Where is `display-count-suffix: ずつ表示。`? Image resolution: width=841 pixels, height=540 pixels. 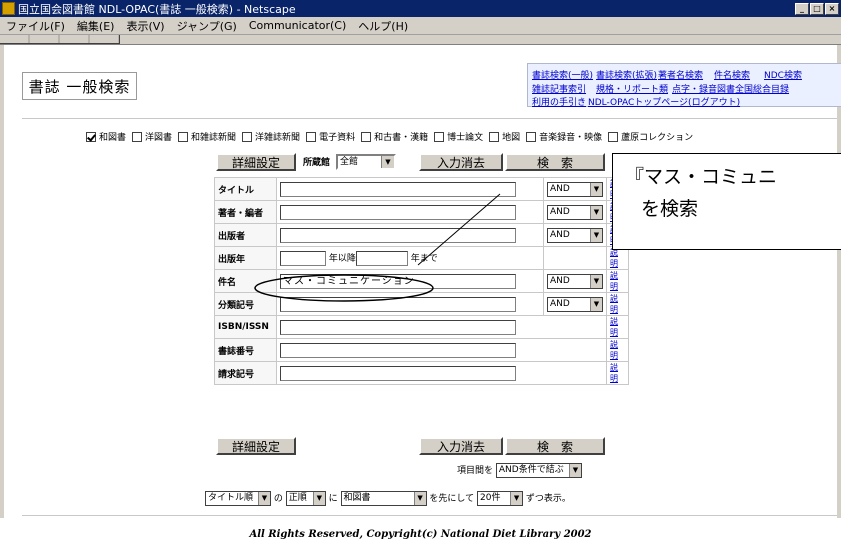 display-count-suffix: ずつ表示。 is located at coordinates (548, 499).